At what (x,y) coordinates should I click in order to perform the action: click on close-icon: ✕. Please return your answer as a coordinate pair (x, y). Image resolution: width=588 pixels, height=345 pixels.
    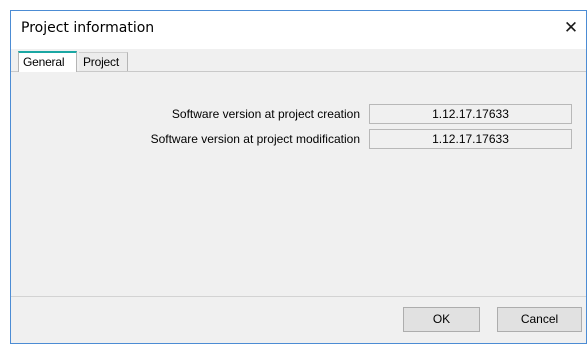
    Looking at the image, I should click on (571, 28).